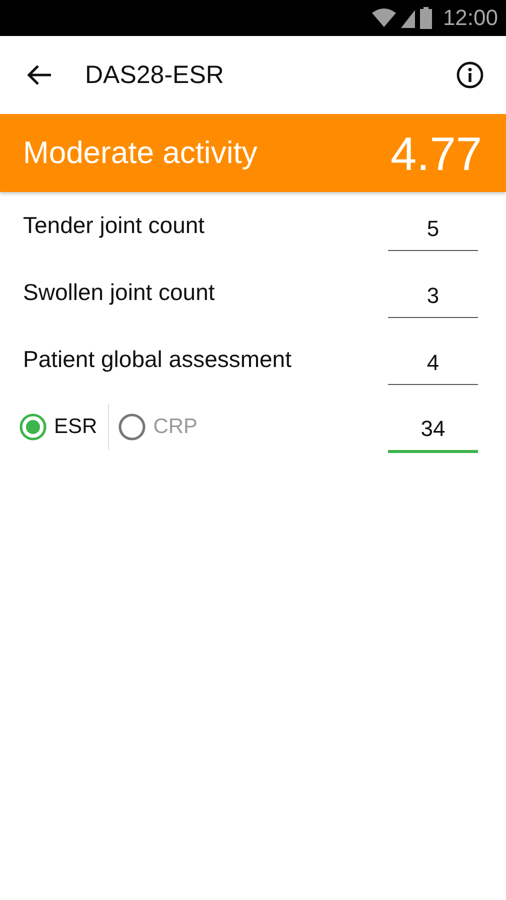 The height and width of the screenshot is (900, 506). What do you see at coordinates (119, 292) in the screenshot?
I see `field-label: Swollen joint count` at bounding box center [119, 292].